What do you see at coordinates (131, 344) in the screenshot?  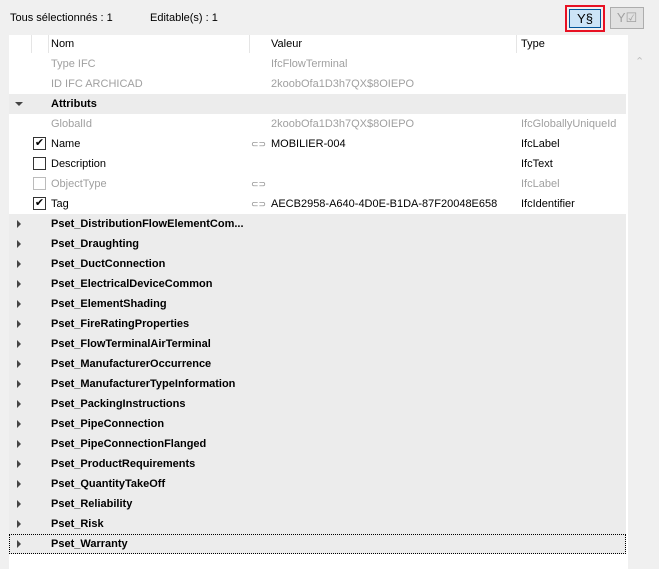 I see `pset-label: Pset_FlowTerminalAirTerminal` at bounding box center [131, 344].